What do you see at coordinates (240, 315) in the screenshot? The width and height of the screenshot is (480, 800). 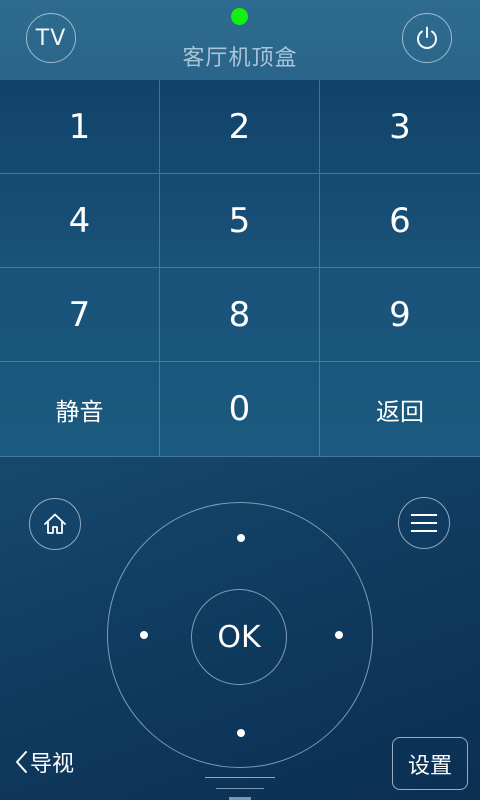 I see `key-8: 8` at bounding box center [240, 315].